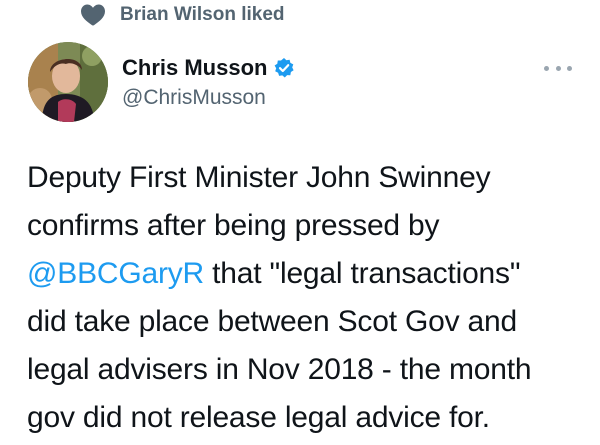 This screenshot has height=445, width=600. What do you see at coordinates (284, 68) in the screenshot?
I see `verified-badge-icon` at bounding box center [284, 68].